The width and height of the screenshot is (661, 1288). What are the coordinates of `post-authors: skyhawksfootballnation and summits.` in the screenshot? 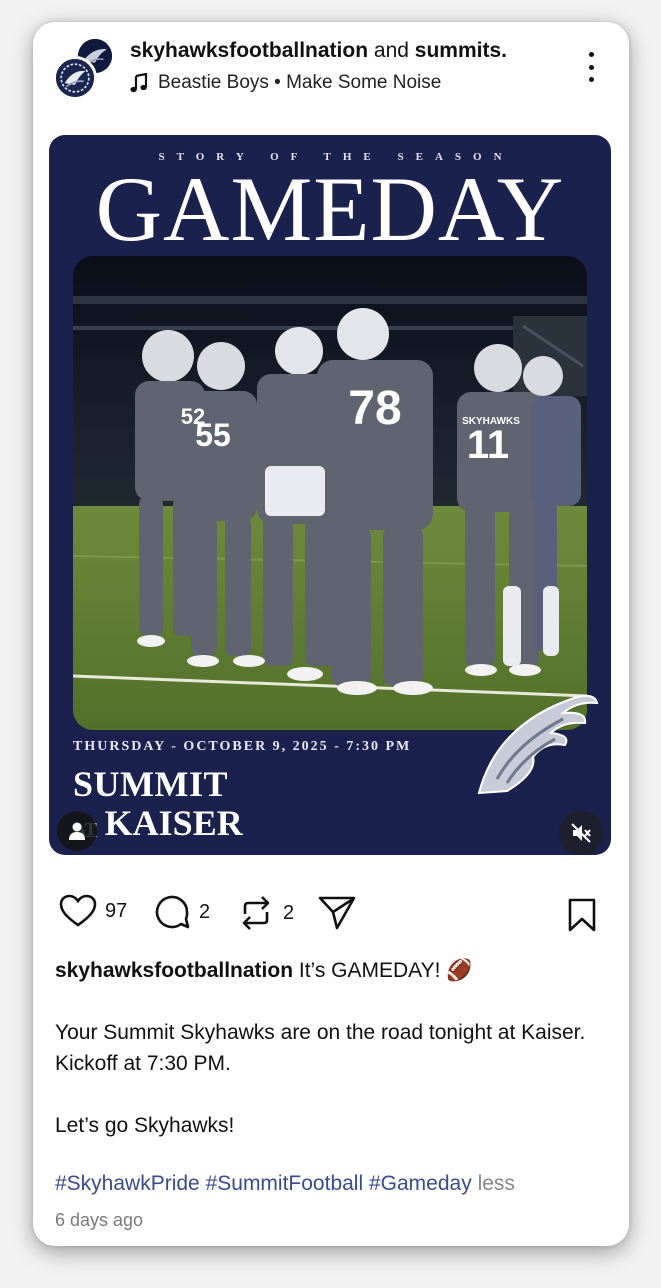 It's located at (318, 51).